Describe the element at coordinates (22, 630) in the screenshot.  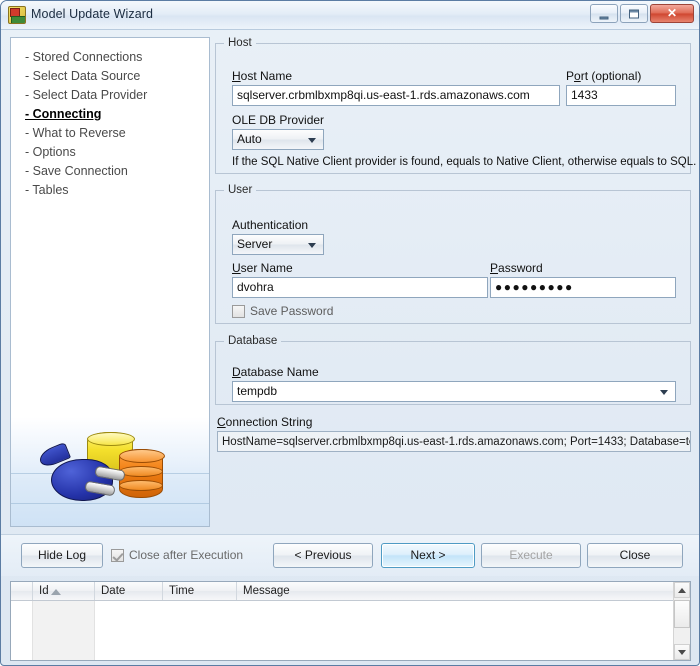
I see `log-grid-row-header-column` at that location.